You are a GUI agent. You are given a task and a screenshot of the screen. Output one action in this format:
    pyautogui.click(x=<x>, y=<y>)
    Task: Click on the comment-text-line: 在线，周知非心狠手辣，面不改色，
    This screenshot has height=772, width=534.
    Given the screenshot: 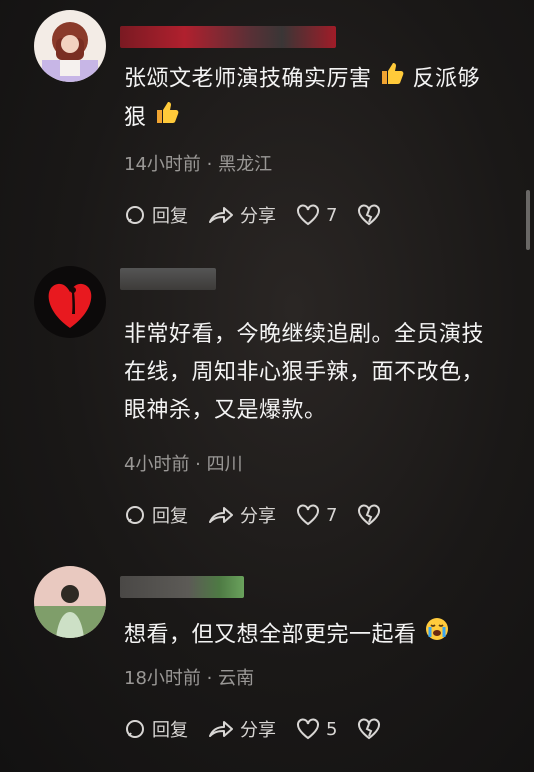 What is the action you would take?
    pyautogui.click(x=304, y=372)
    